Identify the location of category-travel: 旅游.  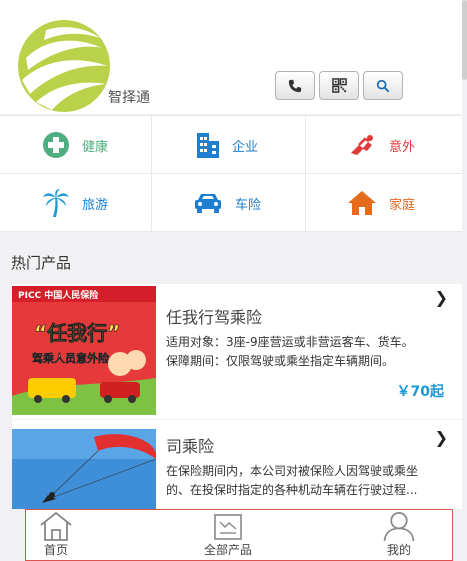
(75, 203).